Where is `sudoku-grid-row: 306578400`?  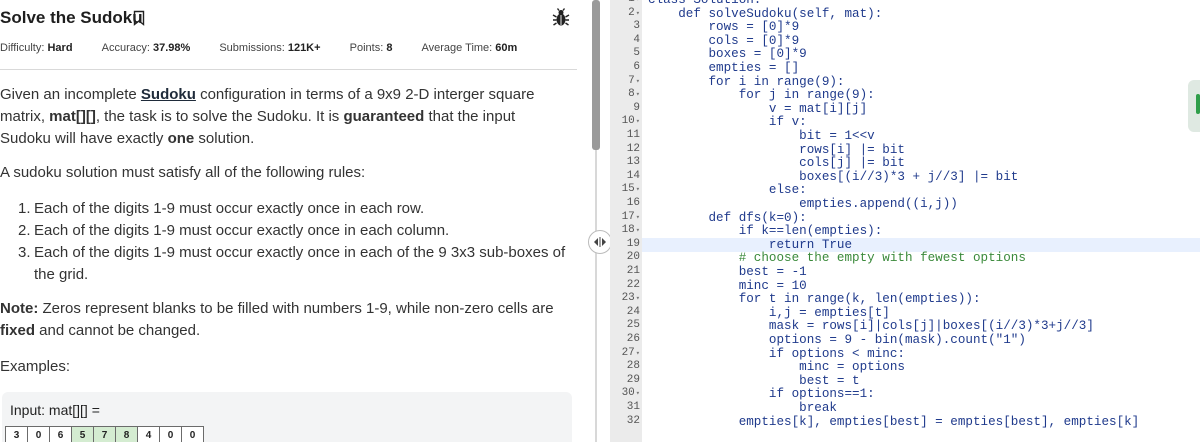 sudoku-grid-row: 306578400 is located at coordinates (104, 434).